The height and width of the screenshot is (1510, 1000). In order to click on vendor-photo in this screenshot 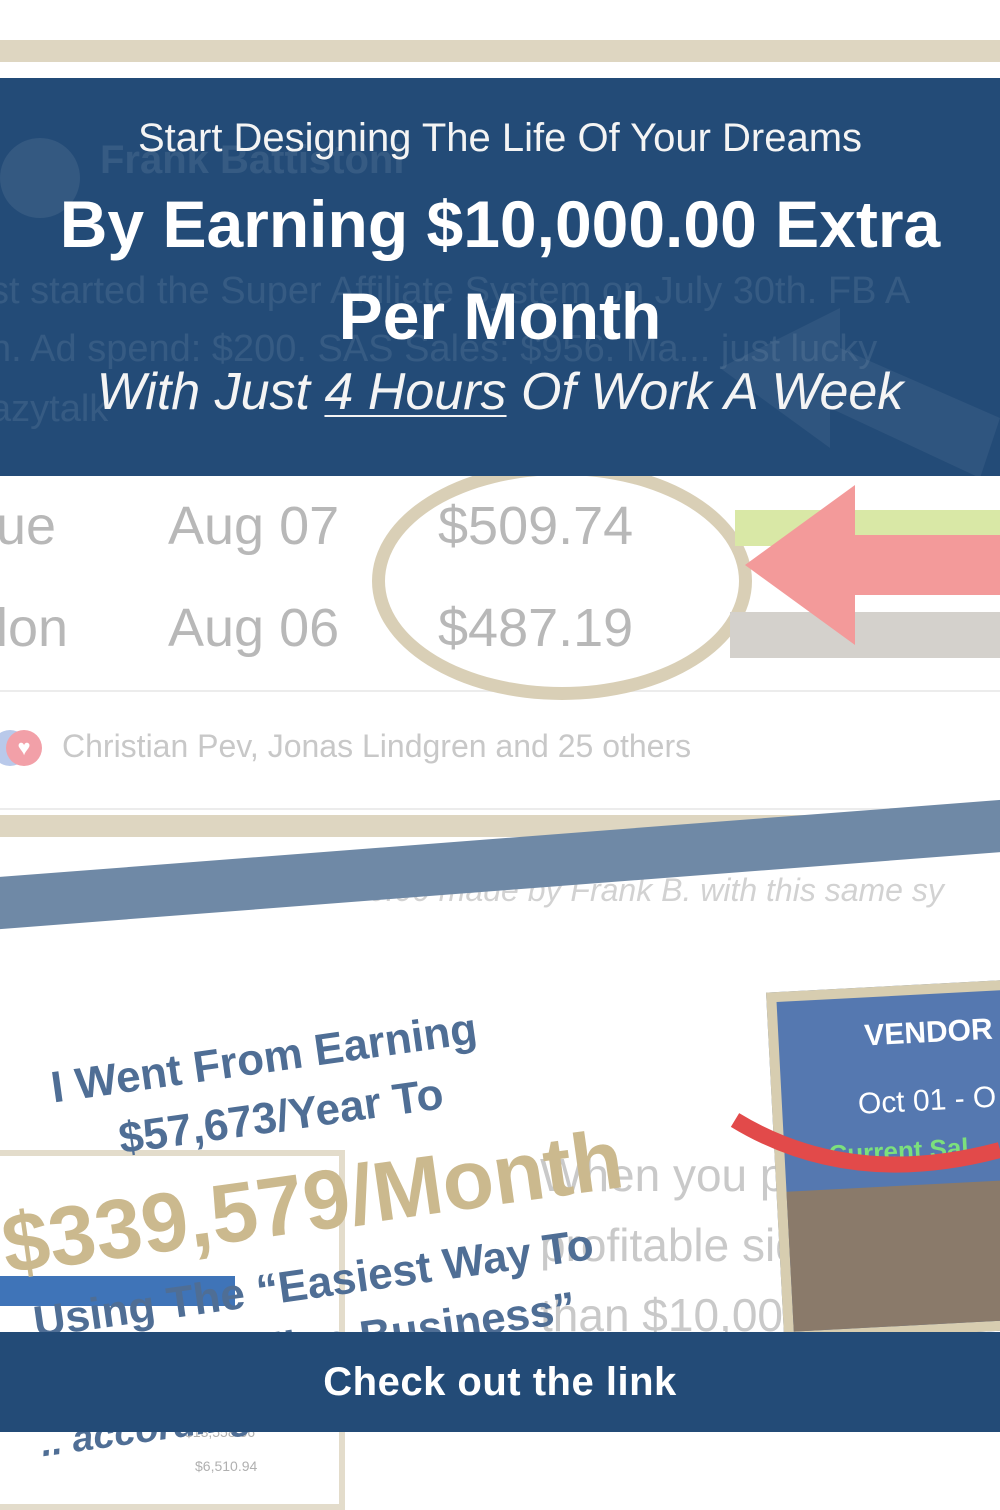, I will do `click(893, 1255)`.